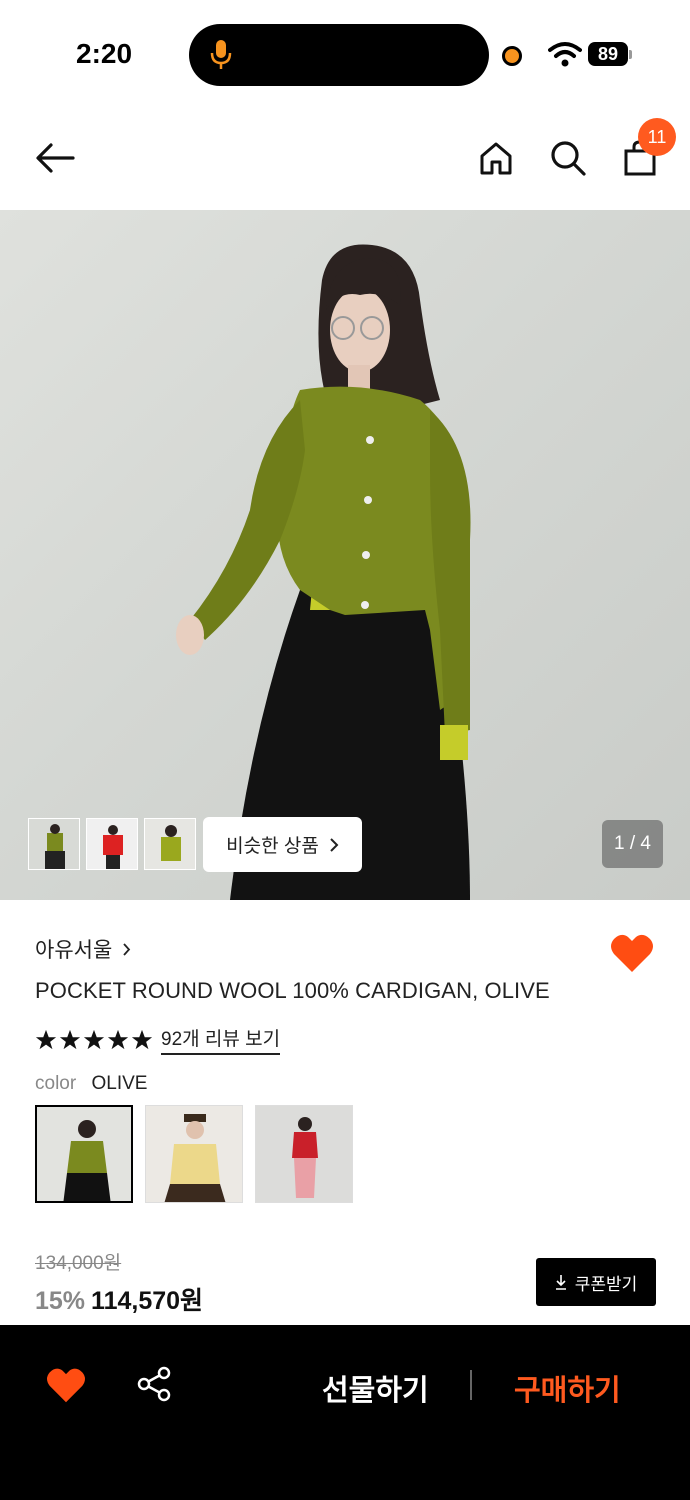 This screenshot has height=1500, width=690. I want to click on battery-tip, so click(630, 54).